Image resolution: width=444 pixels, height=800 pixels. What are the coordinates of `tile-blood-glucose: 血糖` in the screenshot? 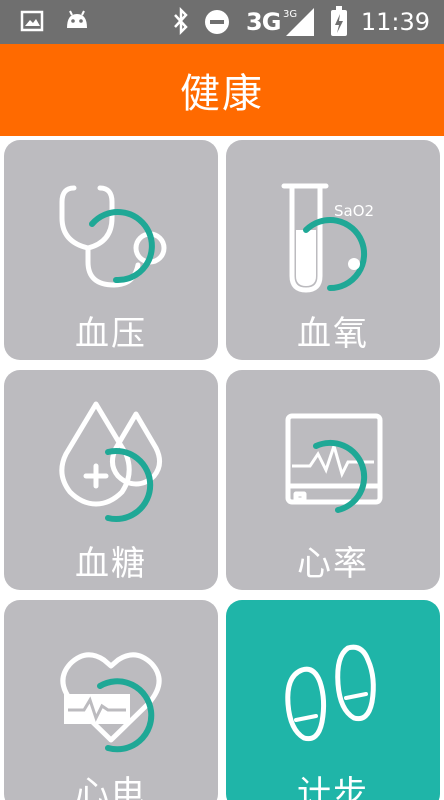 It's located at (111, 480).